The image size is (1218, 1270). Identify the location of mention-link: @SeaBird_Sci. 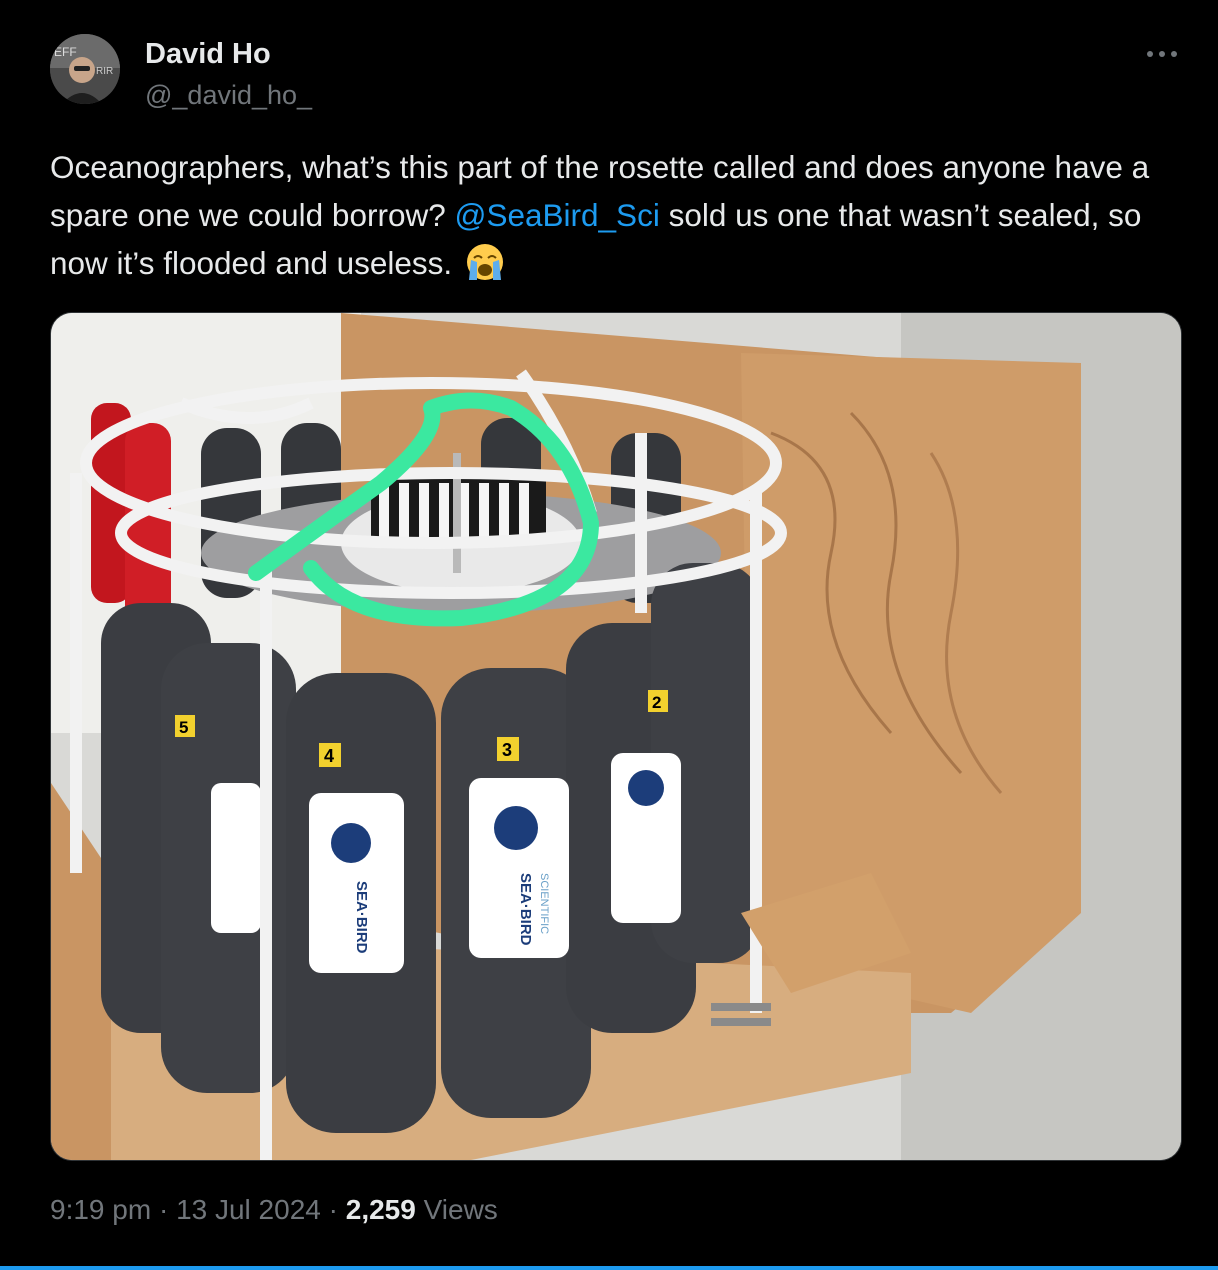
(557, 215).